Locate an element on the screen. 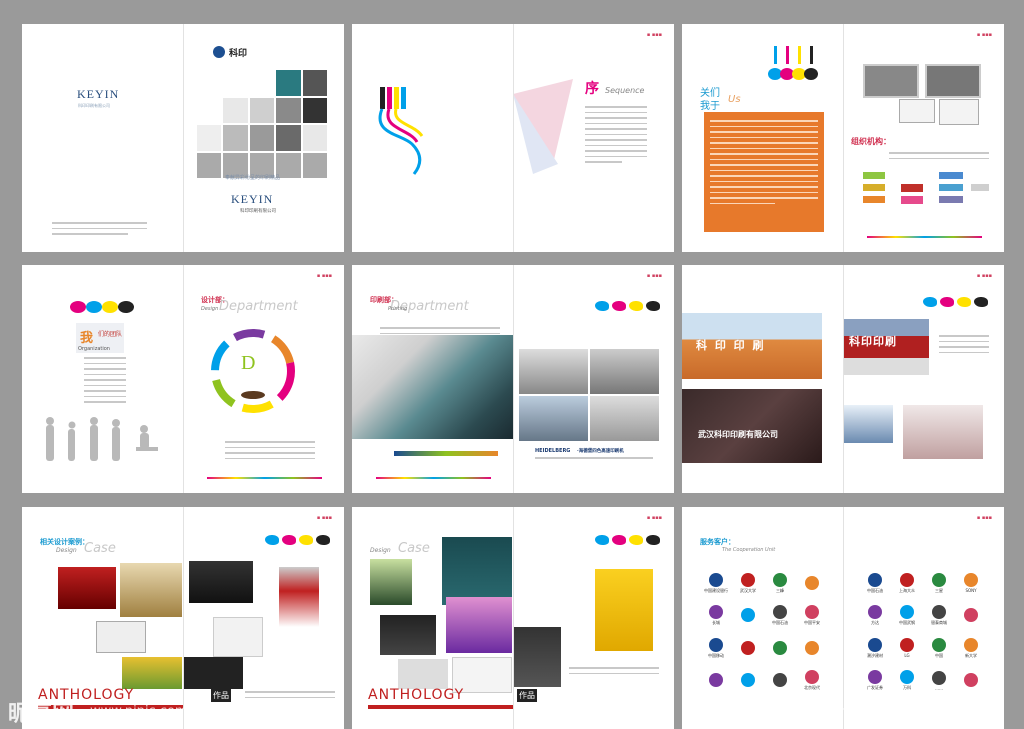 Image resolution: width=1024 pixels, height=729 pixels. organization-page: ▪ ▪▪▪ 组织机构： is located at coordinates (923, 138).